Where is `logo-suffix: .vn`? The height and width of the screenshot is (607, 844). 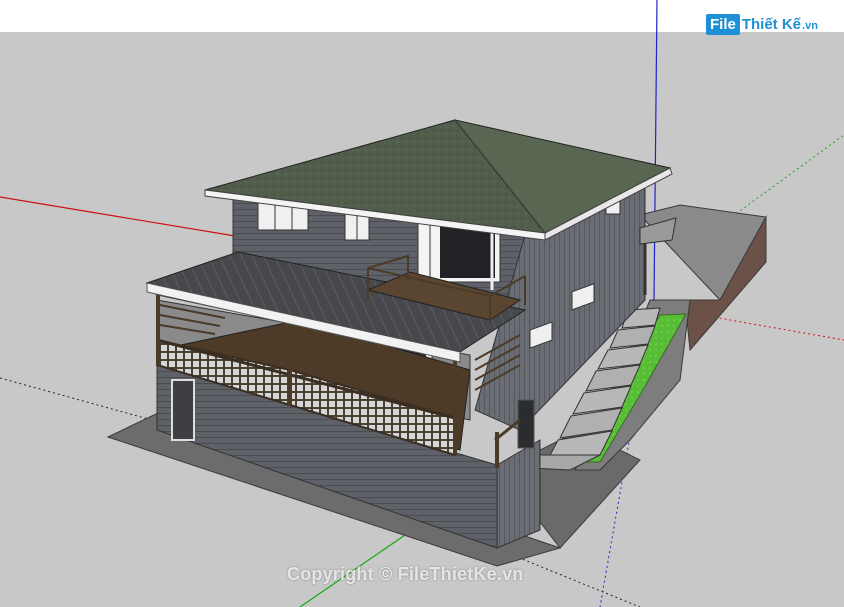 logo-suffix: .vn is located at coordinates (810, 26).